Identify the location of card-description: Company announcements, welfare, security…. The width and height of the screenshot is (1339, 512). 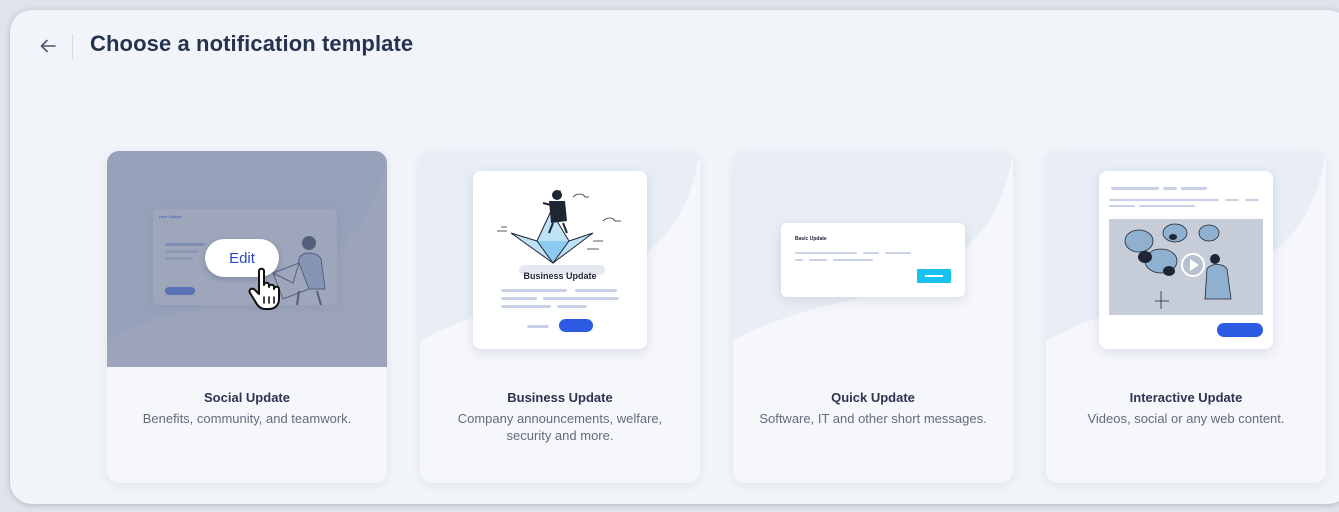
(560, 427).